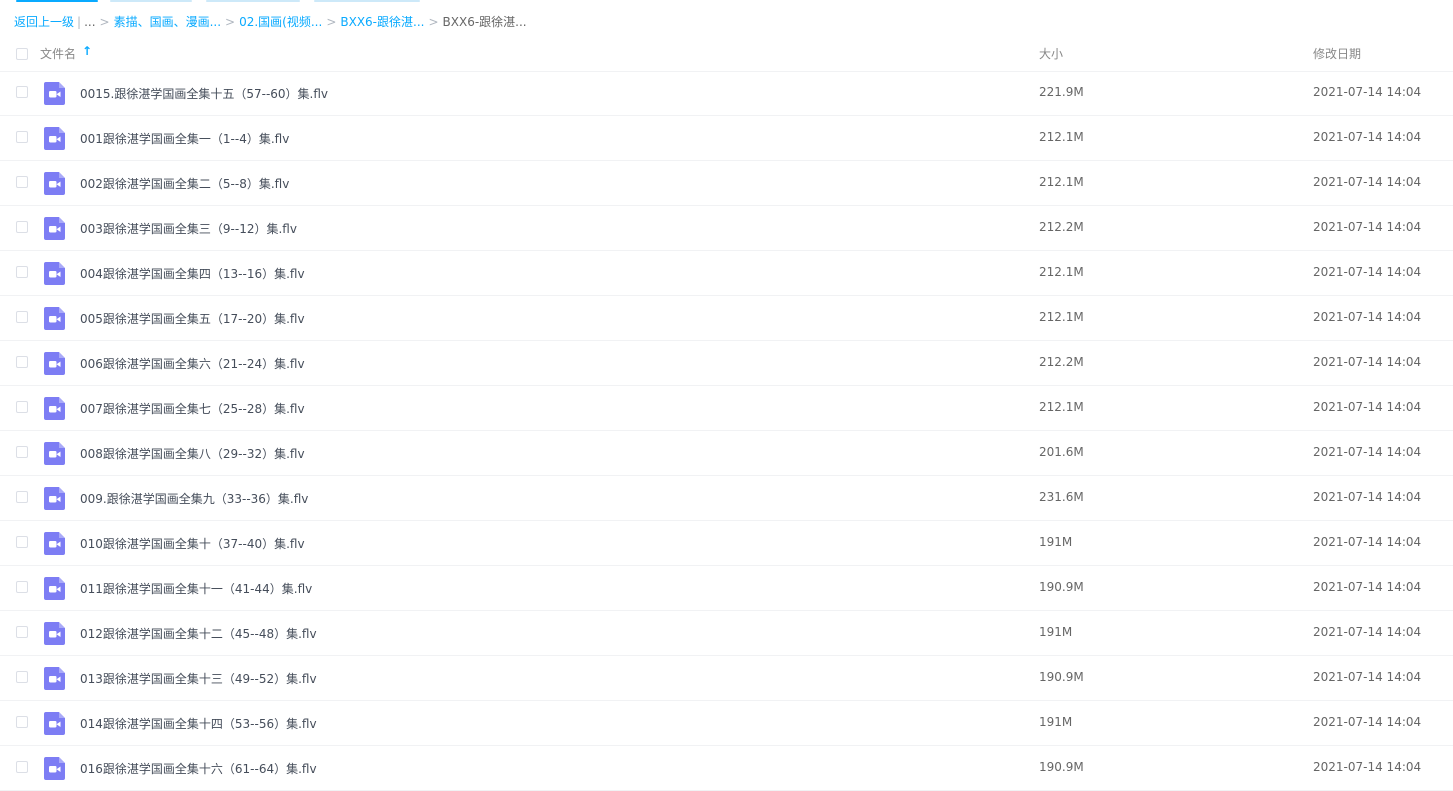 The image size is (1453, 791). What do you see at coordinates (184, 183) in the screenshot?
I see `file-name: 002跟徐湛学国画全集二（5--8）集.flv` at bounding box center [184, 183].